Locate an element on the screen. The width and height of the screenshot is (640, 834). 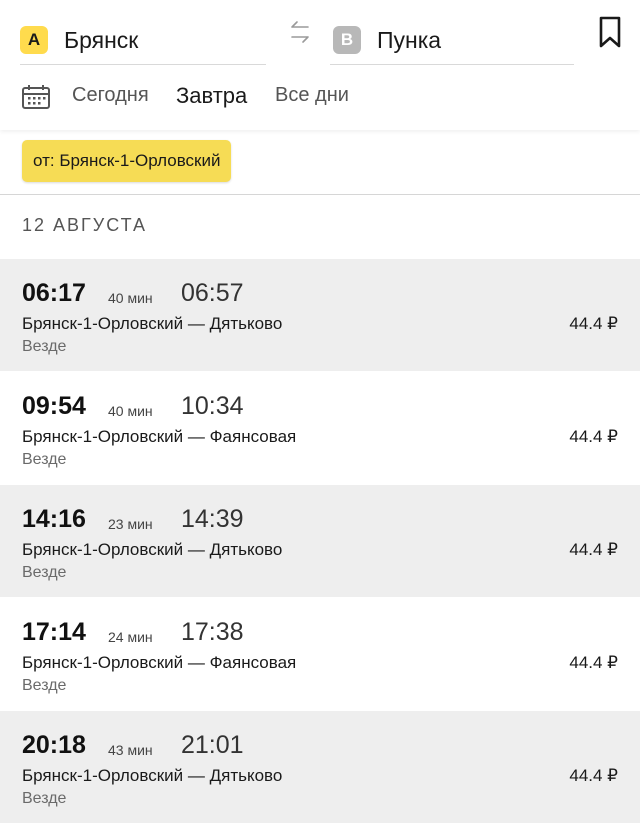
date-header: 12 АВГУСТА is located at coordinates (85, 225).